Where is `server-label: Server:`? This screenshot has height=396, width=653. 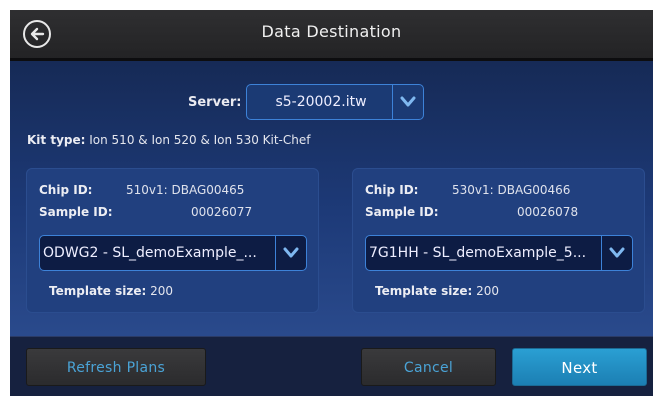
server-label: Server: is located at coordinates (215, 102).